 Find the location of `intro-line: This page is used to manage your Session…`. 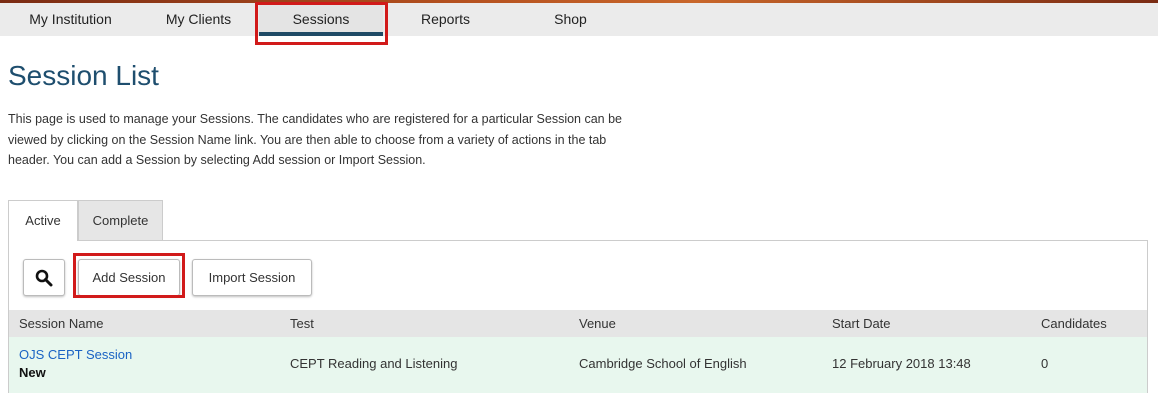

intro-line: This page is used to manage your Session… is located at coordinates (315, 119).